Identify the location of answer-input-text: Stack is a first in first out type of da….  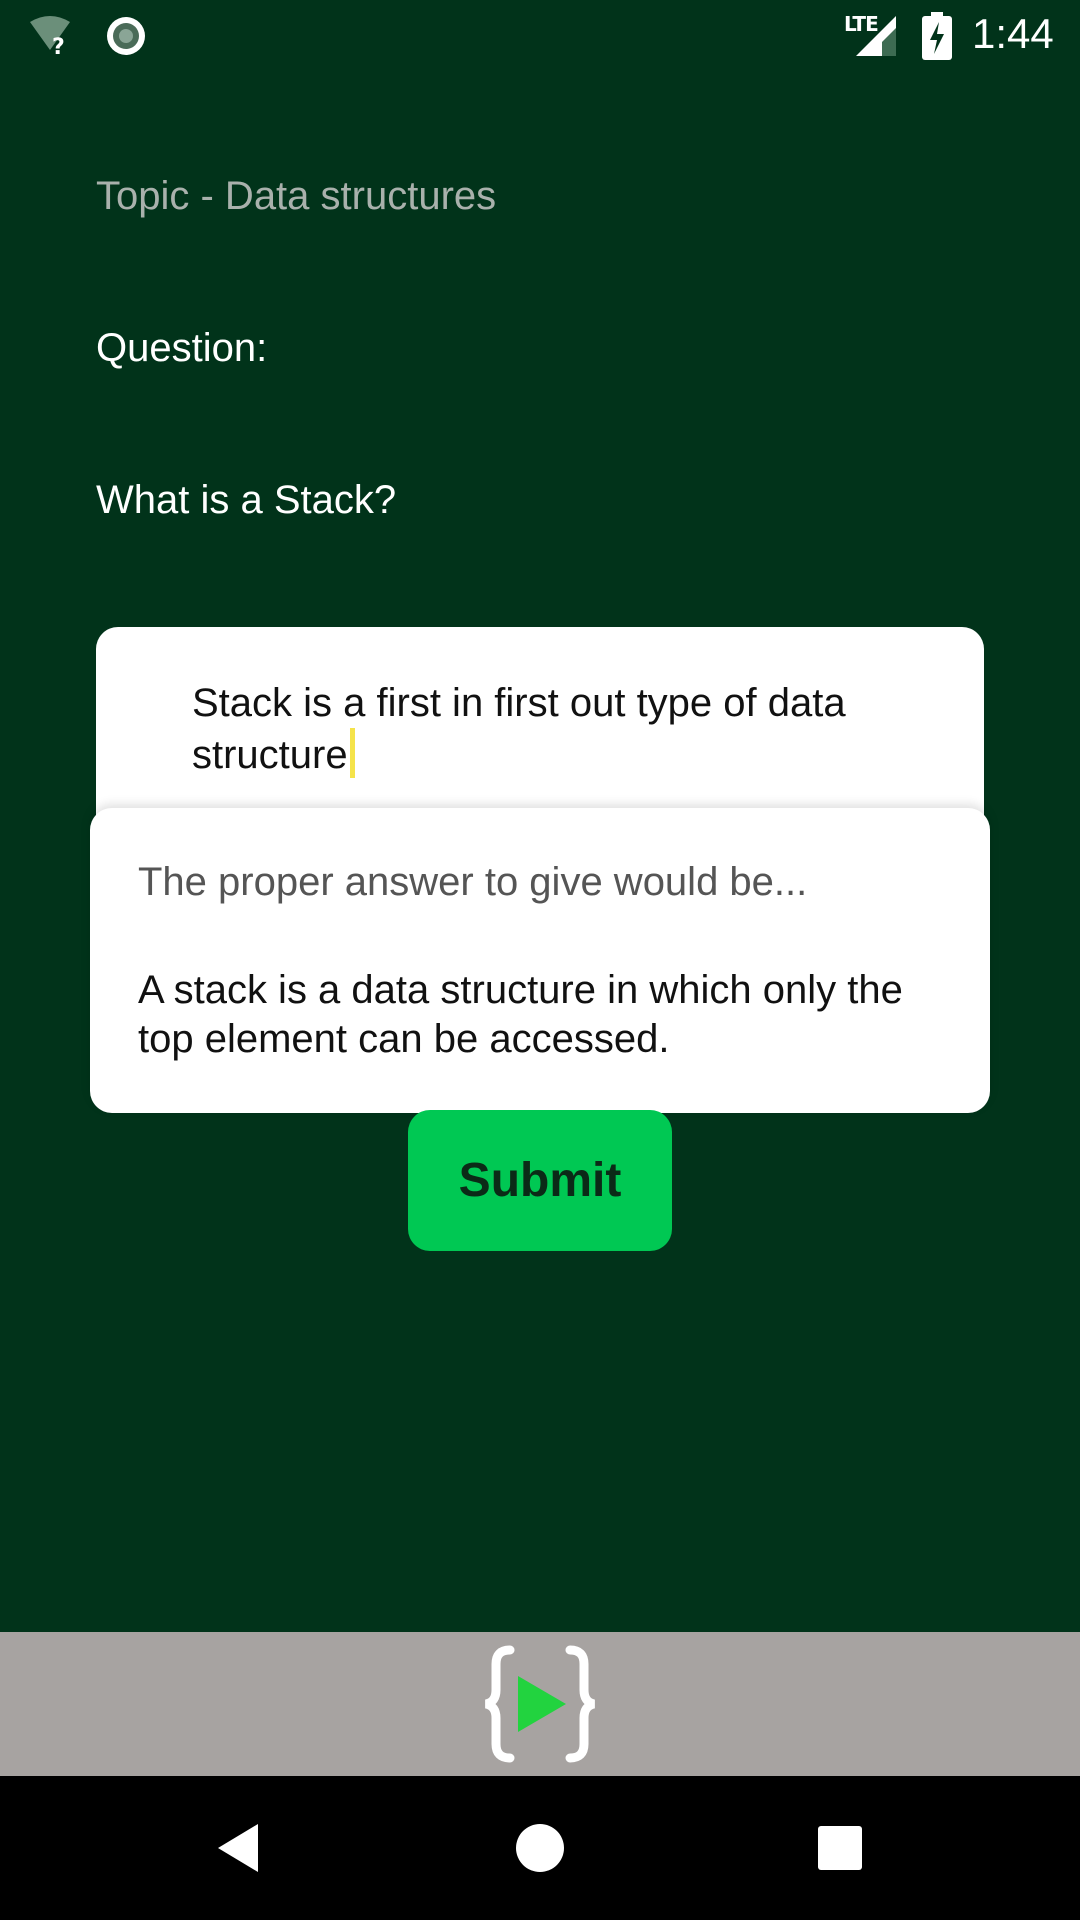
(562, 729).